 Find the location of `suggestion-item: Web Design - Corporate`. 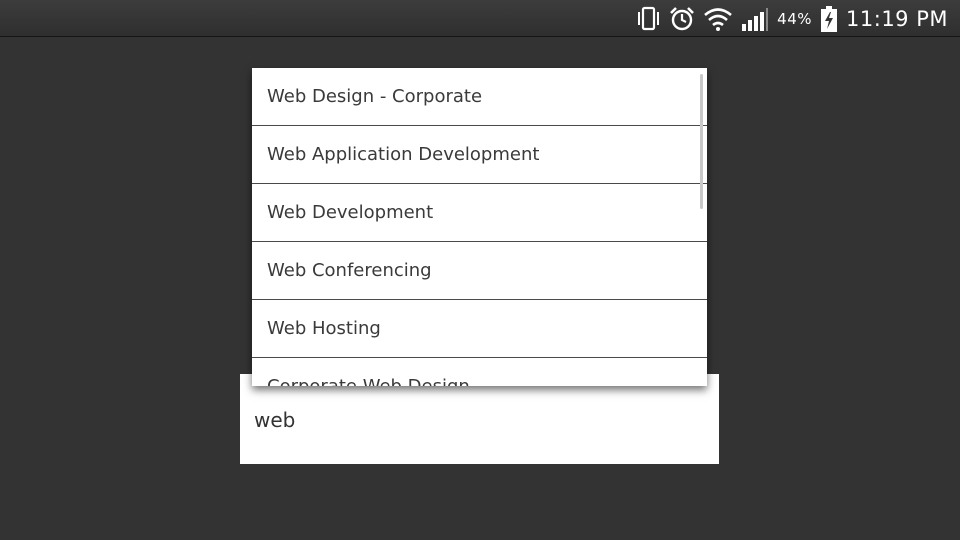

suggestion-item: Web Design - Corporate is located at coordinates (479, 97).